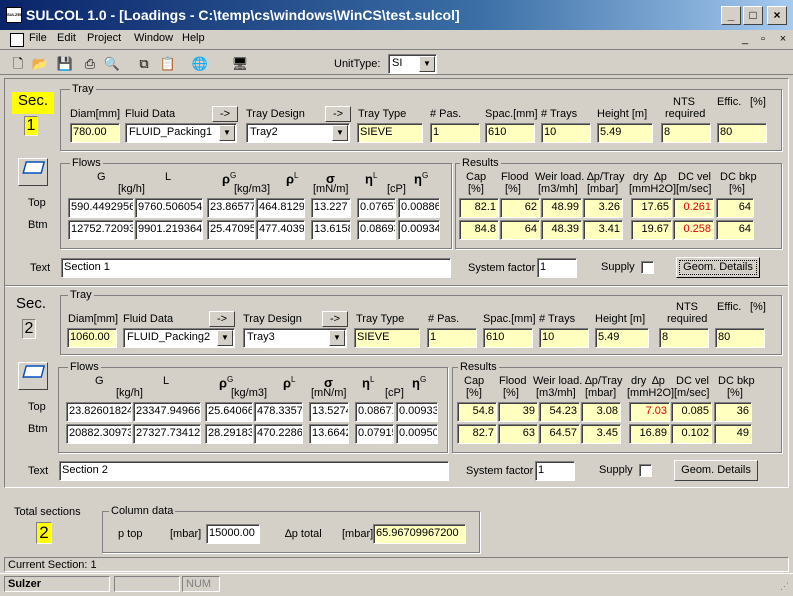 This screenshot has height=596, width=793. Describe the element at coordinates (167, 434) in the screenshot. I see `btm-flow-l: 27327.73412` at that location.